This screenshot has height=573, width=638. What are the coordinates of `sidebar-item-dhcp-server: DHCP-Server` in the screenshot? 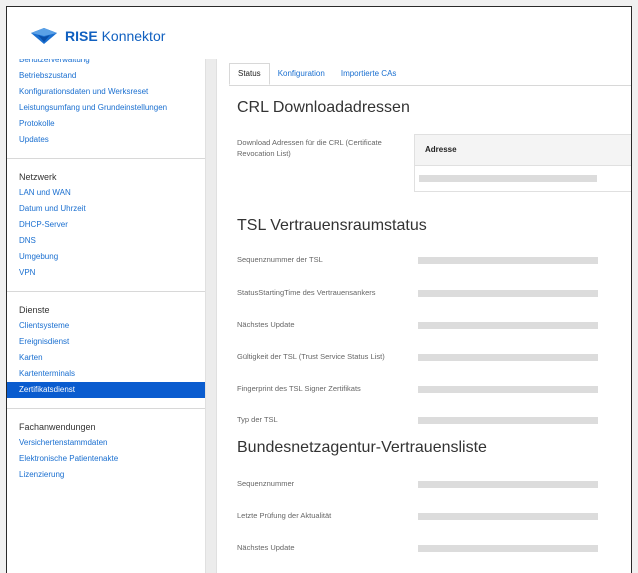 It's located at (106, 225).